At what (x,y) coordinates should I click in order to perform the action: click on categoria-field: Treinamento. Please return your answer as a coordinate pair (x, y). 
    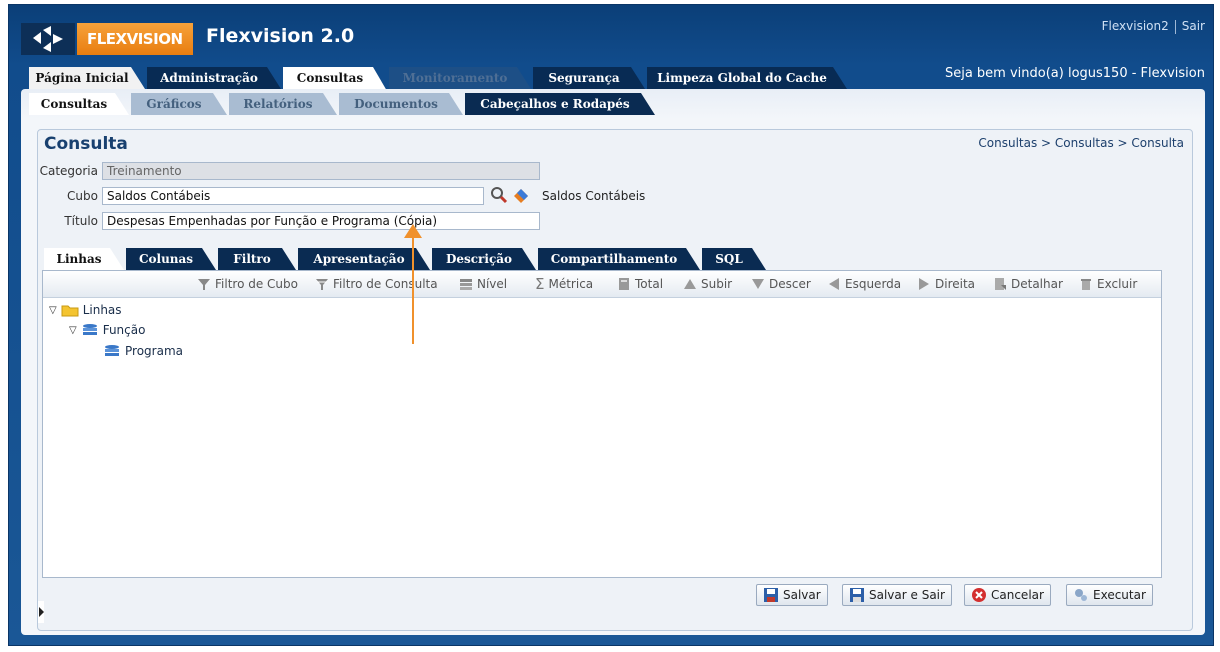
    Looking at the image, I should click on (321, 171).